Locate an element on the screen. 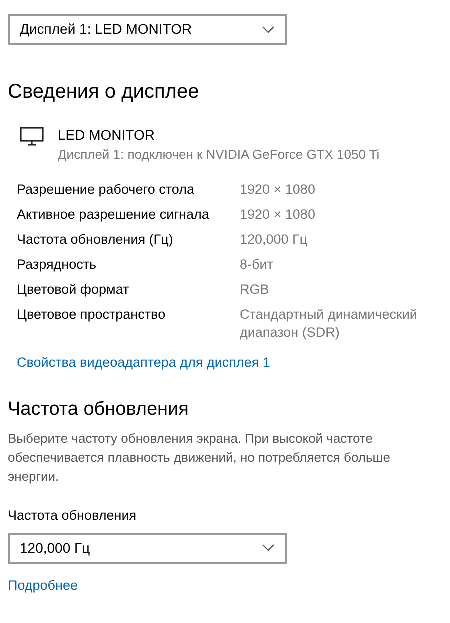  dropdown: 120,000 Гц is located at coordinates (147, 548).